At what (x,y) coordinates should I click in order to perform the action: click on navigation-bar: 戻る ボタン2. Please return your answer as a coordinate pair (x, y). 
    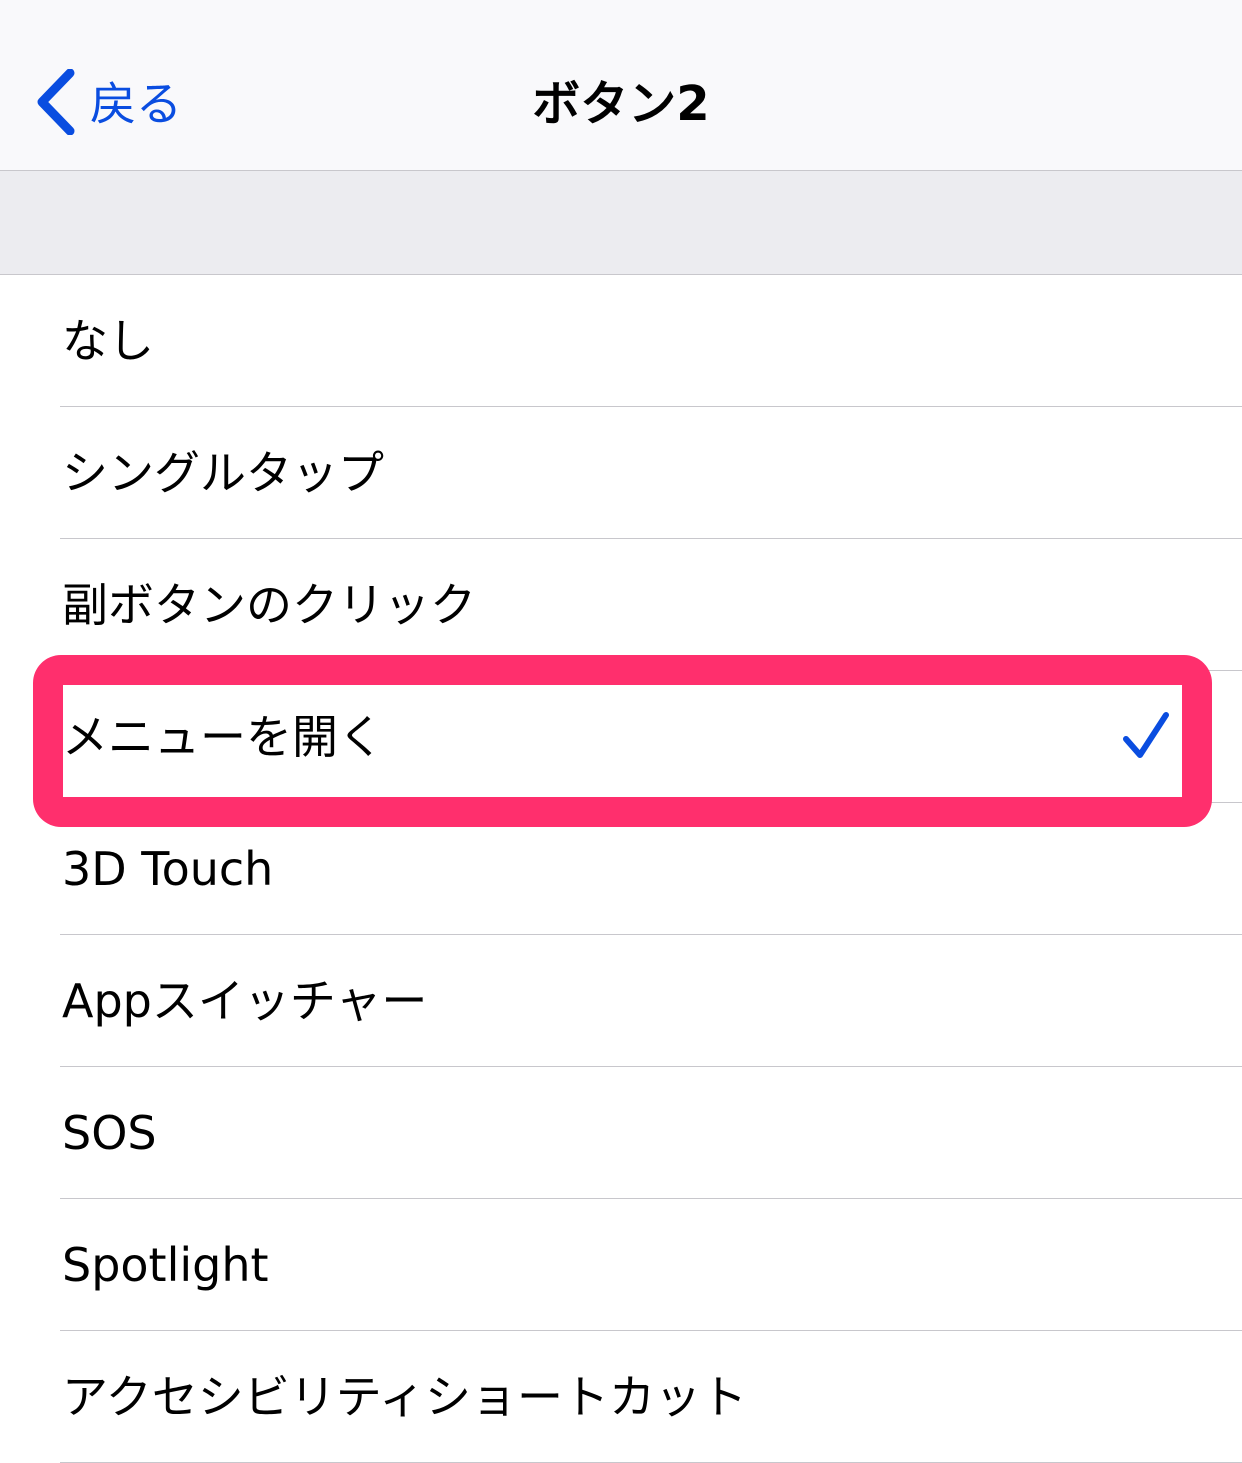
    Looking at the image, I should click on (621, 85).